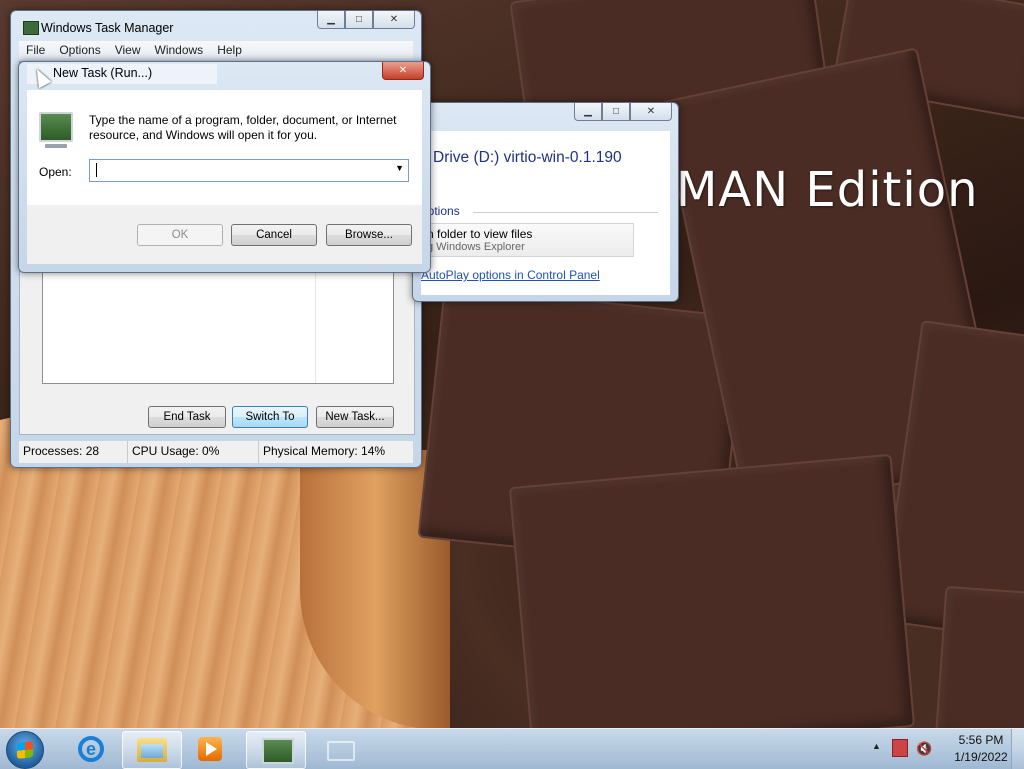  I want to click on menu-file: File, so click(35, 50).